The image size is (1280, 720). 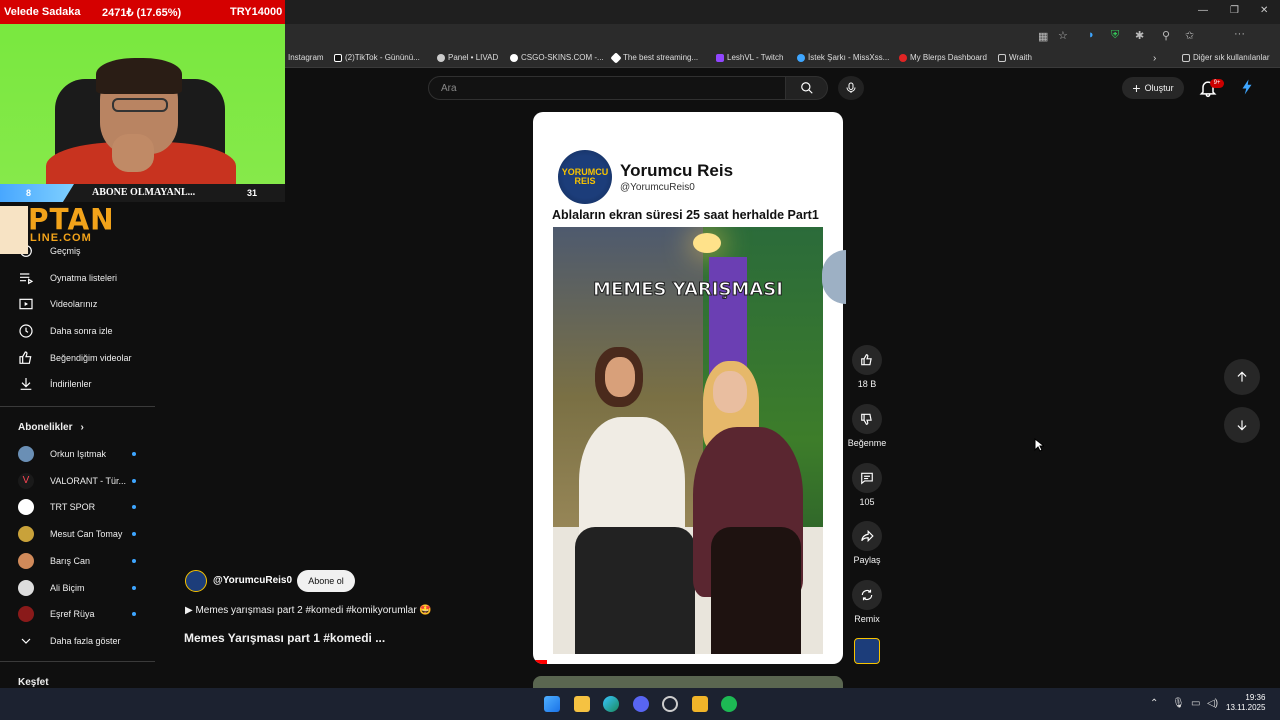 What do you see at coordinates (657, 187) in the screenshot?
I see `short-channel-handle: @YorumcuReis0` at bounding box center [657, 187].